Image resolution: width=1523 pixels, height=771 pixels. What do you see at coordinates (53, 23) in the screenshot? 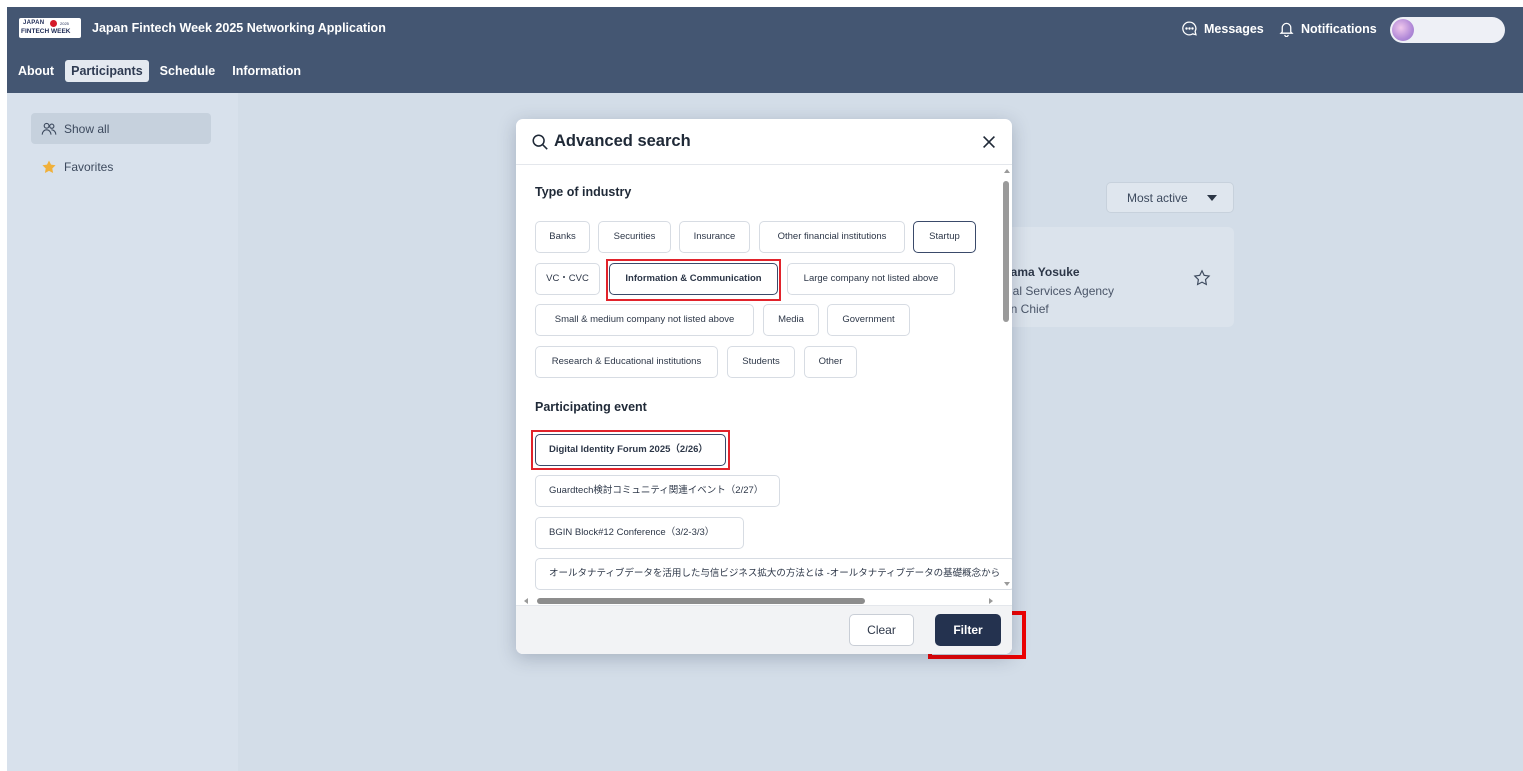
I see `logo-red-dot-icon` at bounding box center [53, 23].